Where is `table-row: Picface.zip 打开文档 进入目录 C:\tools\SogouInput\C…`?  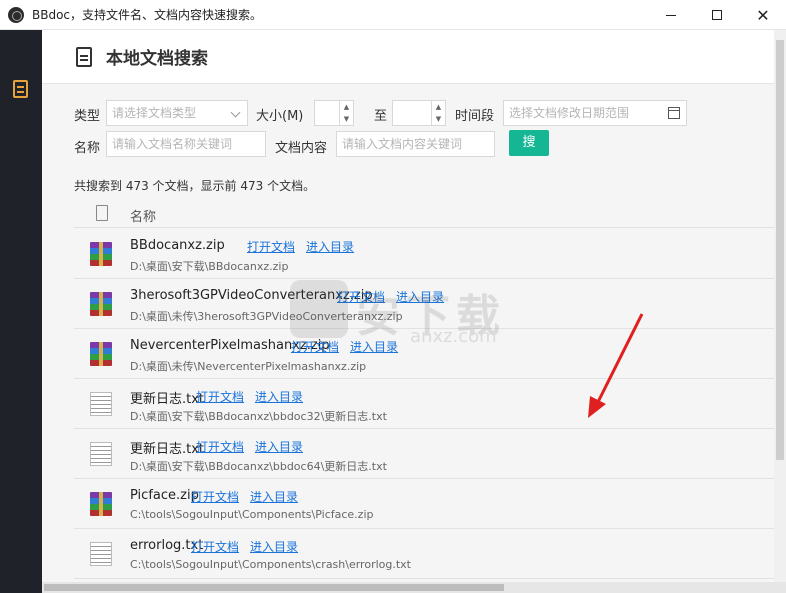 table-row: Picface.zip 打开文档 进入目录 C:\tools\SogouInput\C… is located at coordinates (424, 504).